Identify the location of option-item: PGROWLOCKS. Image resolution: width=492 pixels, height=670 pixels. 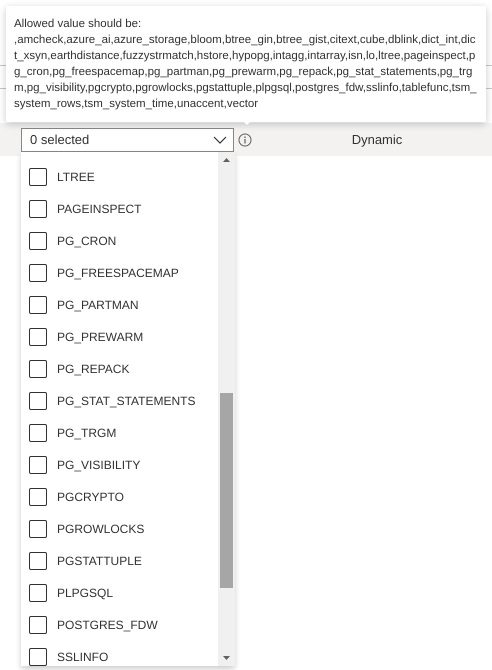
(119, 529).